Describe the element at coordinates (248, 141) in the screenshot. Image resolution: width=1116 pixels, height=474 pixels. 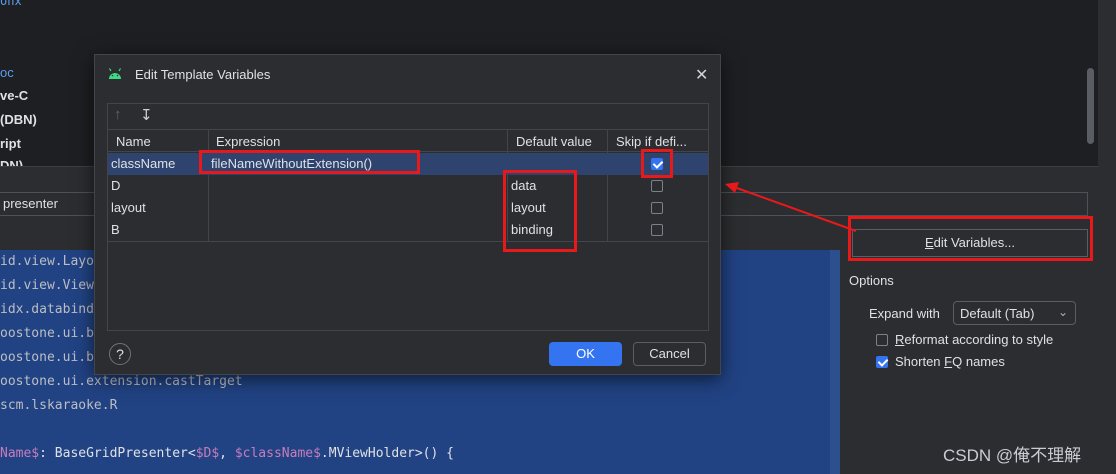
I see `column-header-expression: Expression` at that location.